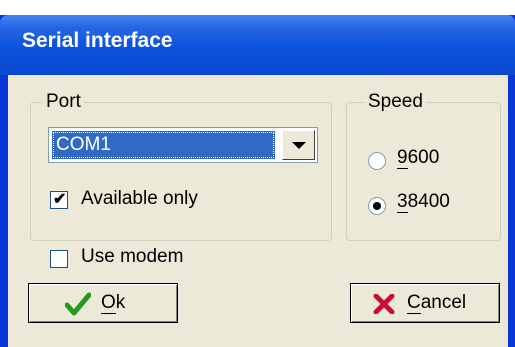 Image resolution: width=515 pixels, height=347 pixels. I want to click on port-dropdown: COM1, so click(183, 145).